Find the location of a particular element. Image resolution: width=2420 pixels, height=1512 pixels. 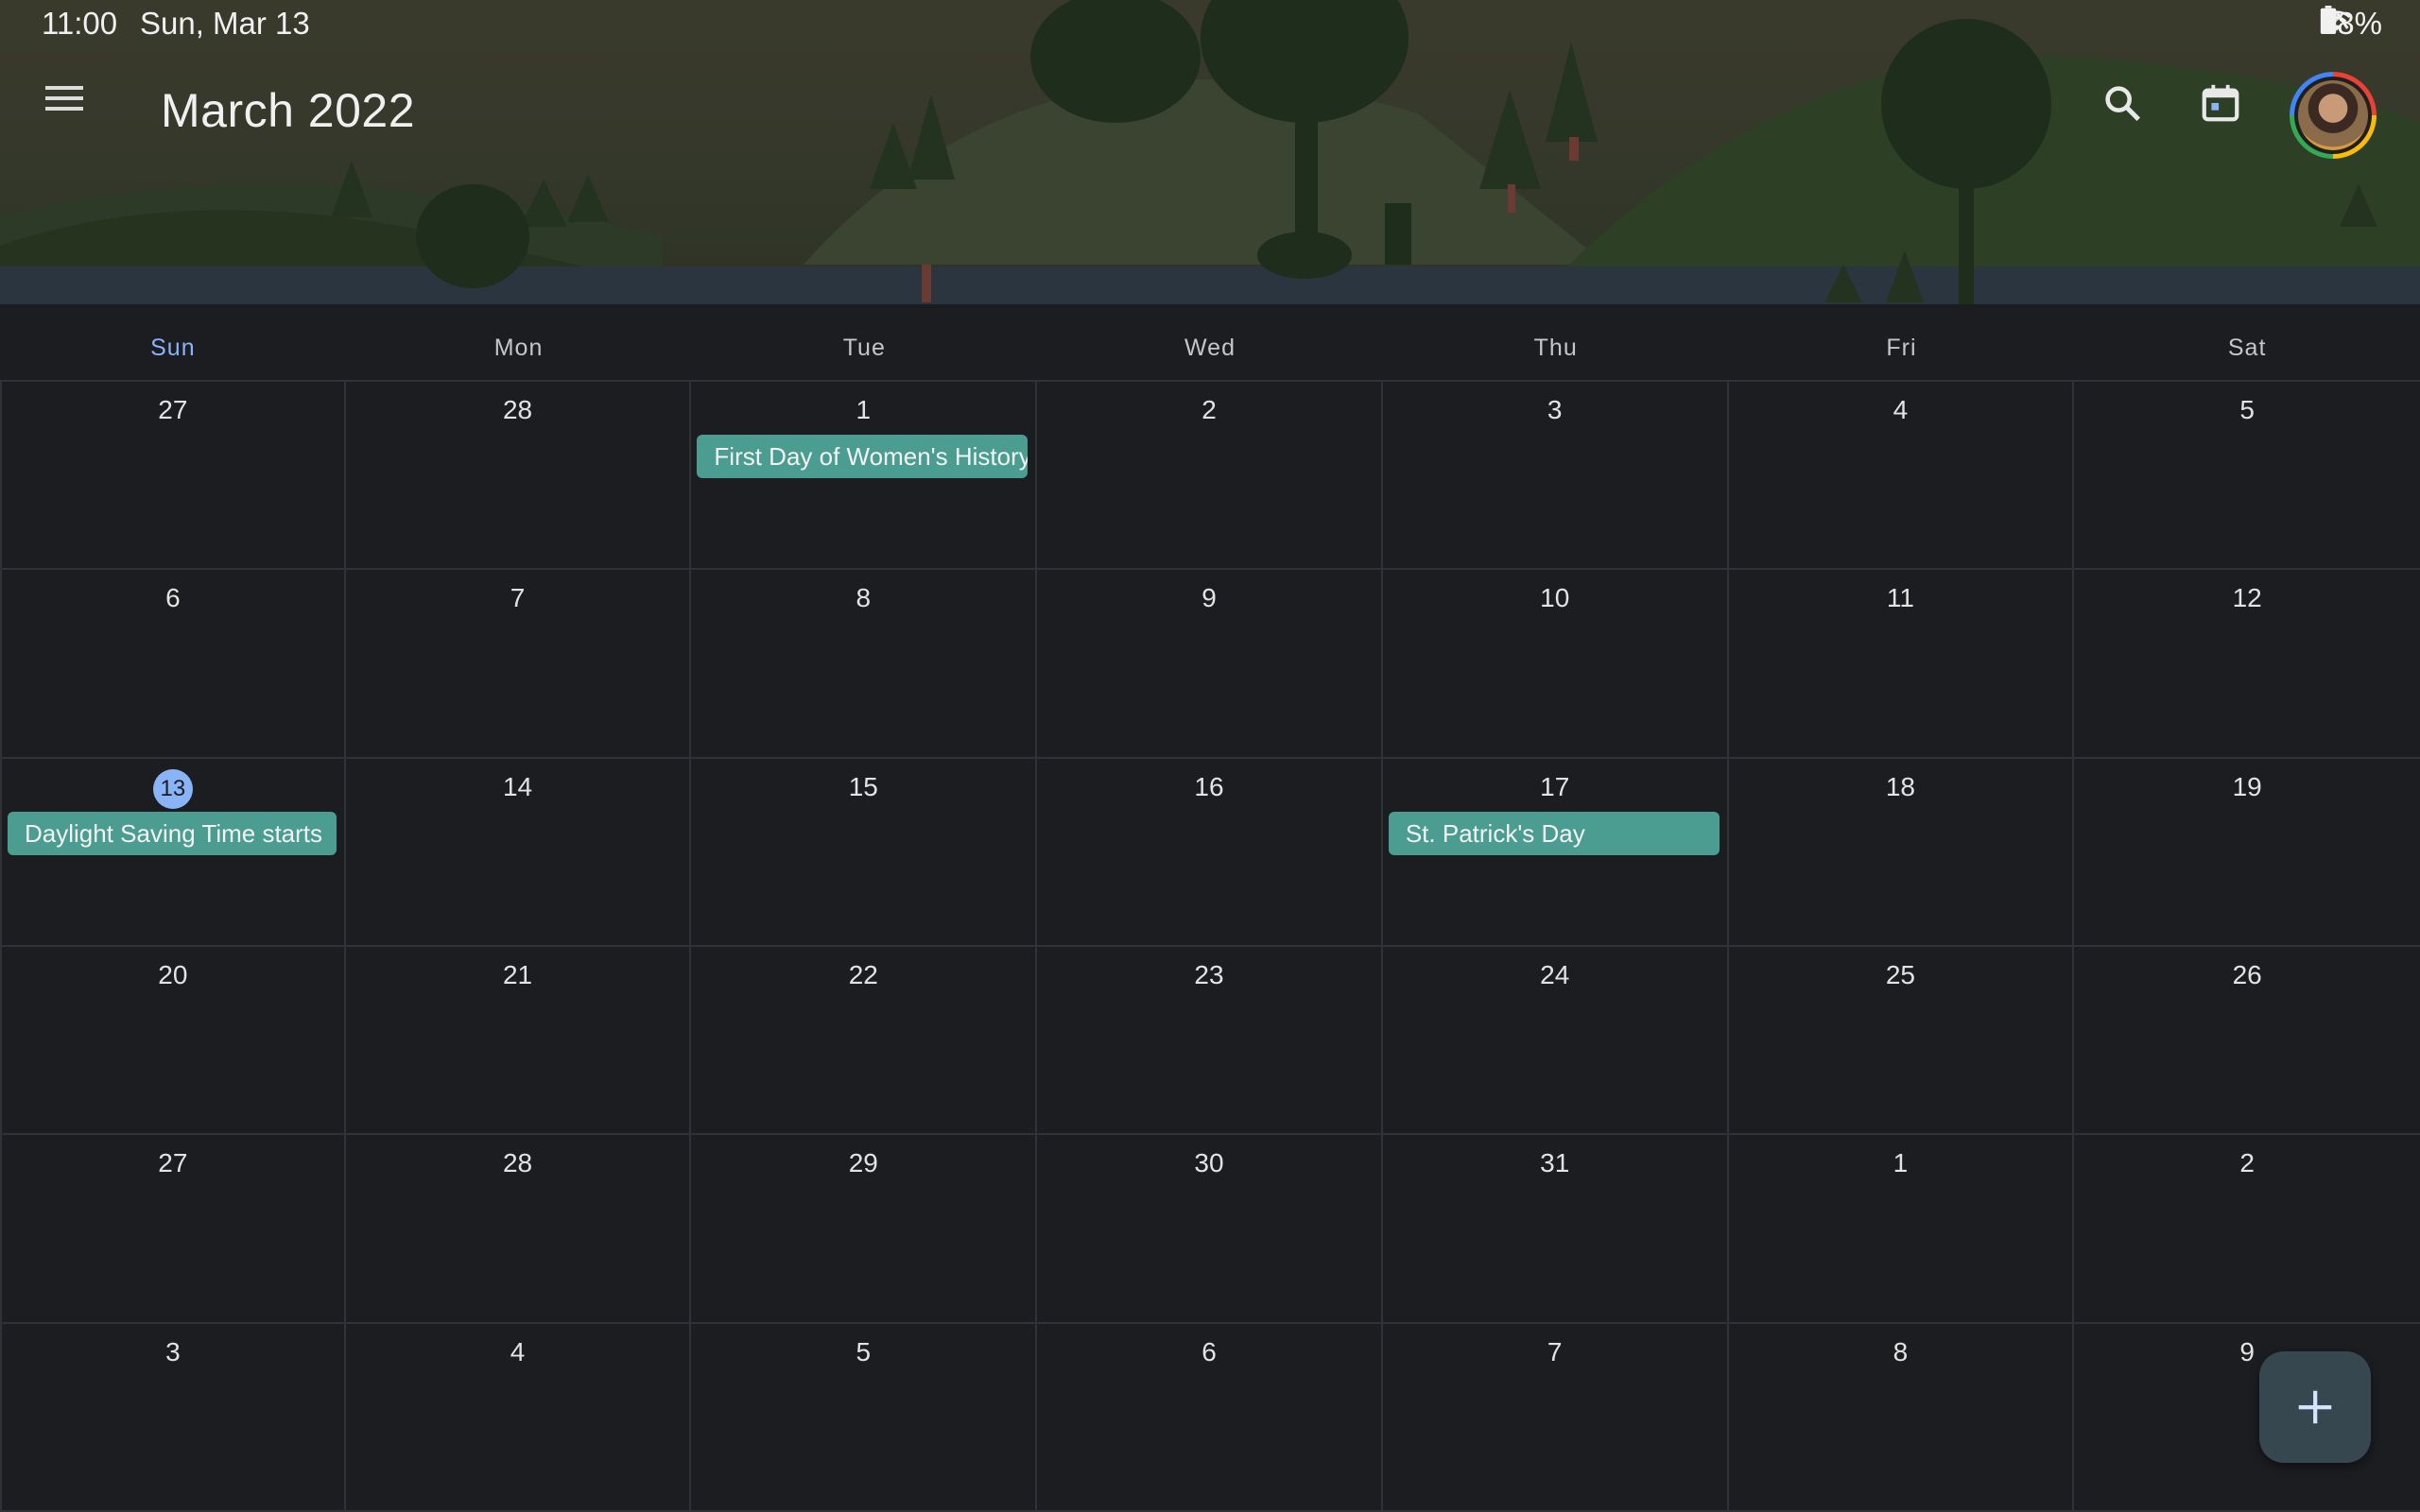

day-number: 22 is located at coordinates (863, 975).